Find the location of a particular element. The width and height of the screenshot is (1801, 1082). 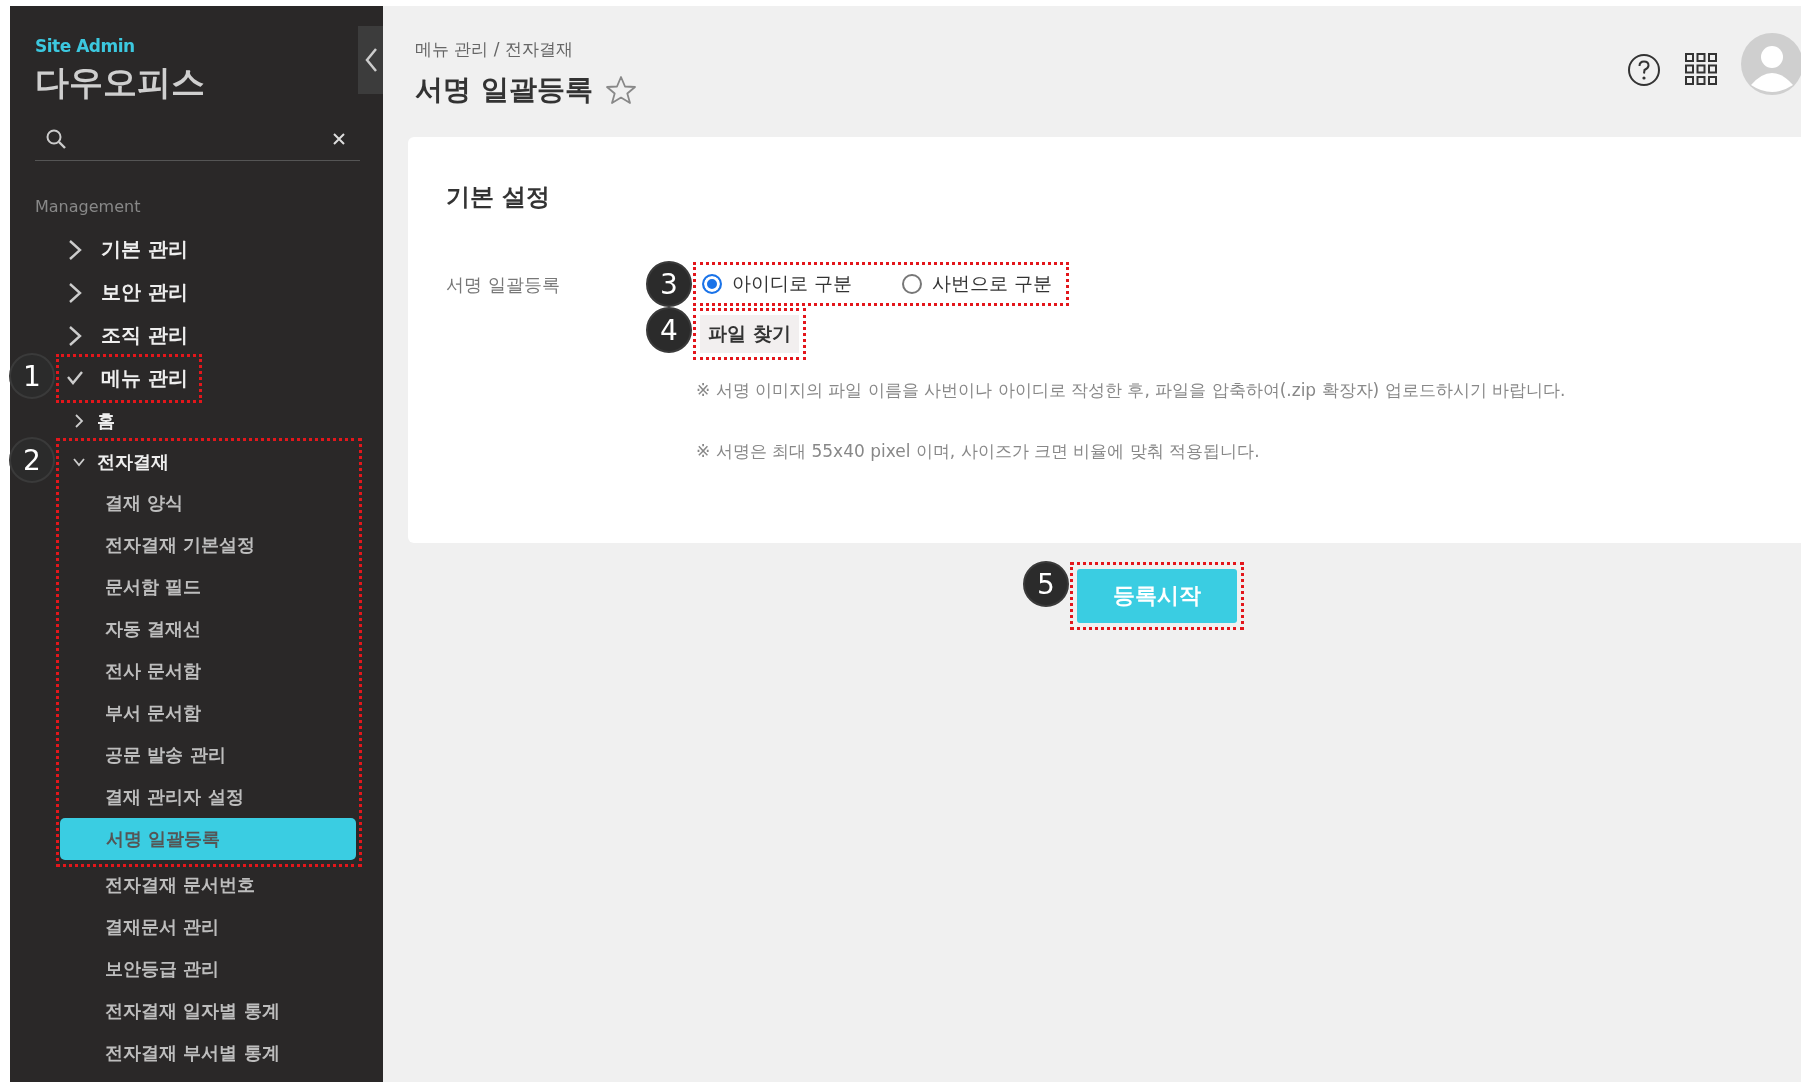

menu-item: 결재 양식 is located at coordinates (207, 503).